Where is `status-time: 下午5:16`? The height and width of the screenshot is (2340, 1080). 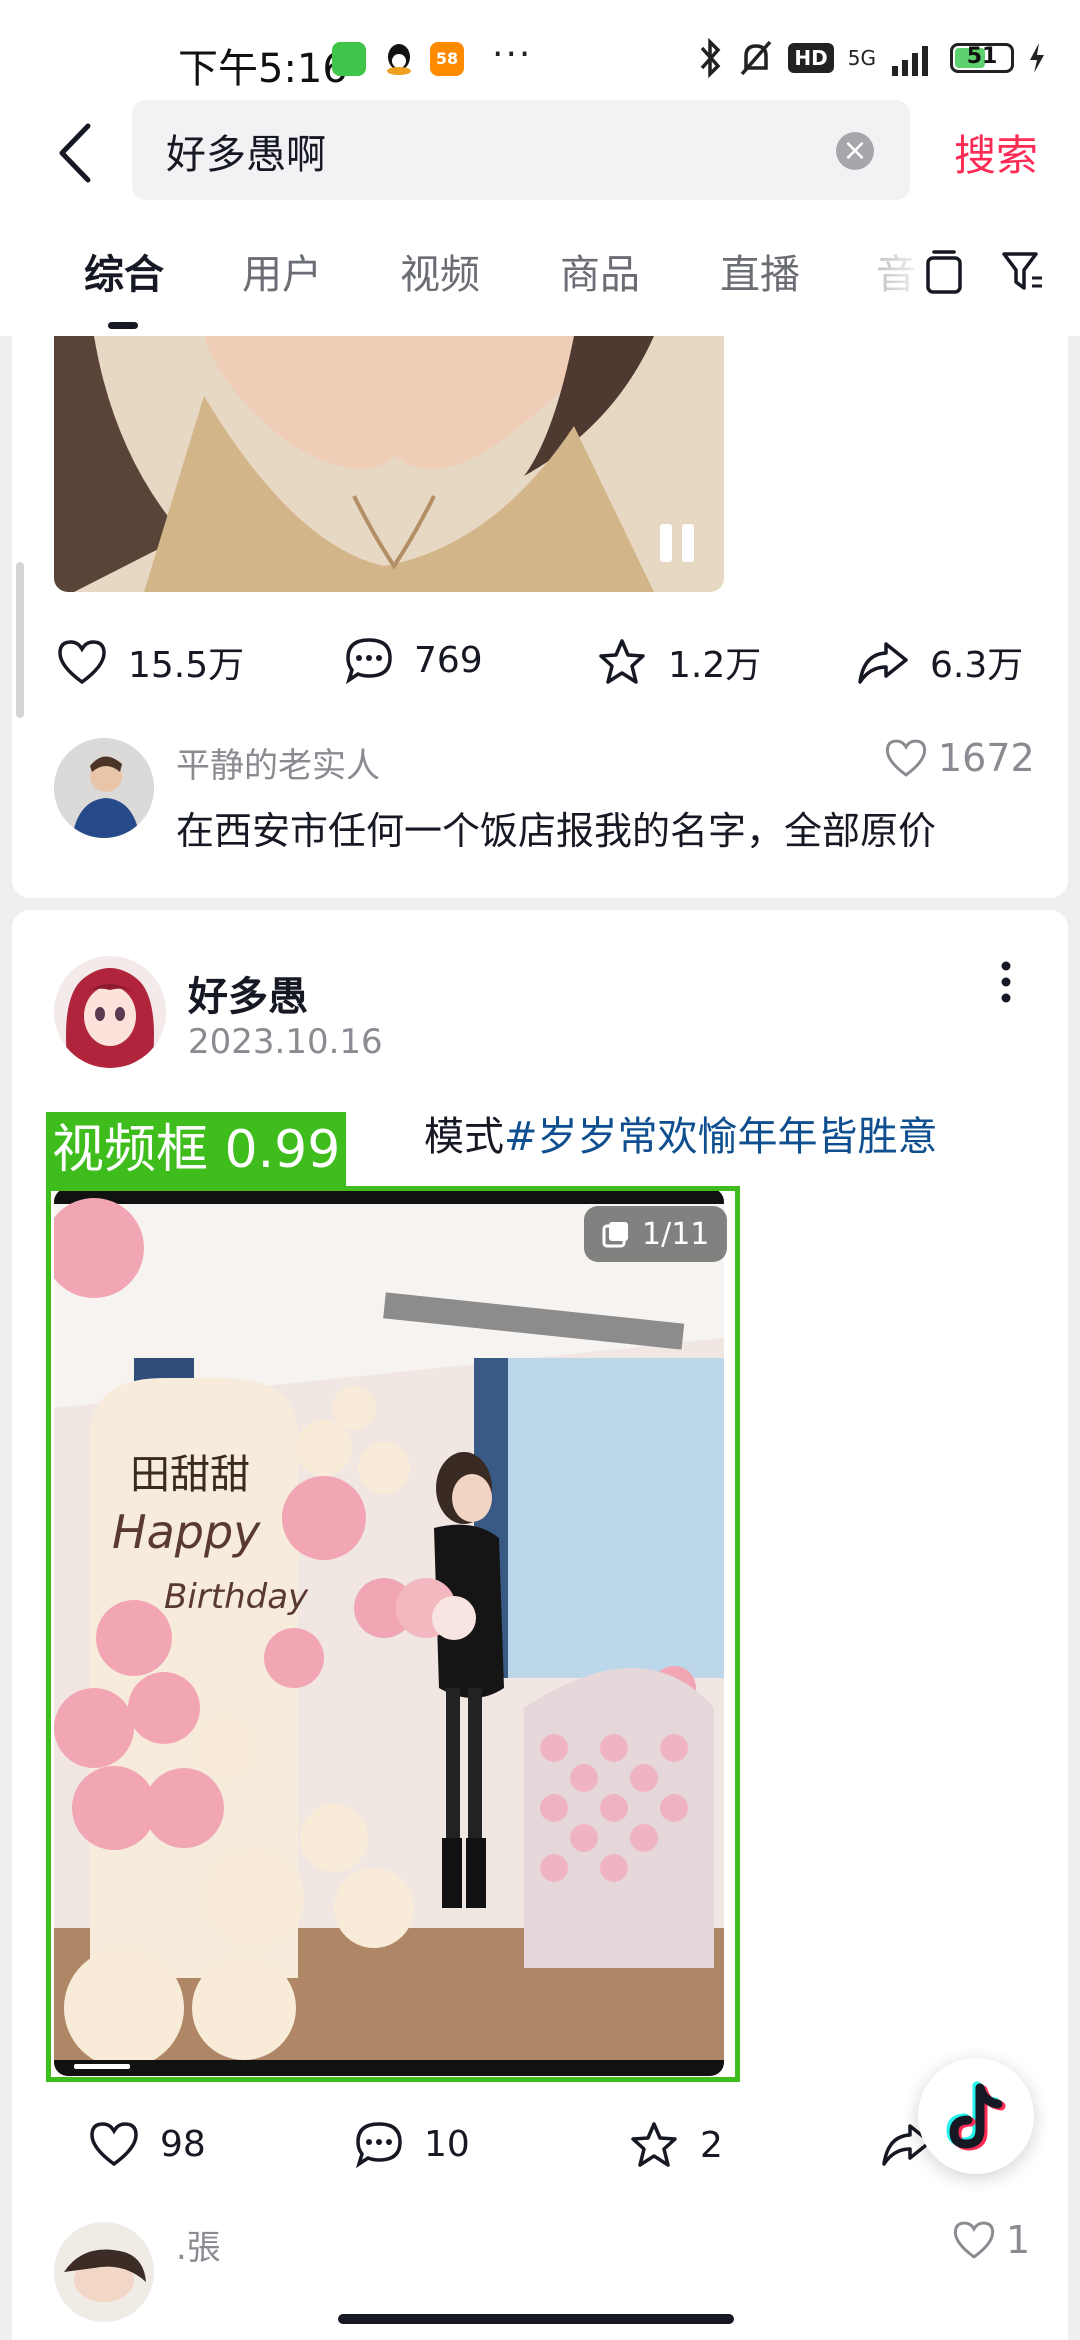 status-time: 下午5:16 is located at coordinates (263, 69).